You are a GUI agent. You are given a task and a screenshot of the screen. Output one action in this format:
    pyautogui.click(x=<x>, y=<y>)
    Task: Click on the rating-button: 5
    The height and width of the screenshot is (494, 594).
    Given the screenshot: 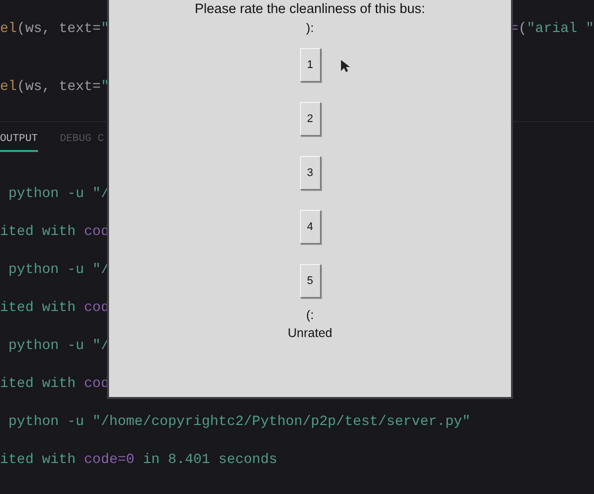 What is the action you would take?
    pyautogui.click(x=310, y=281)
    